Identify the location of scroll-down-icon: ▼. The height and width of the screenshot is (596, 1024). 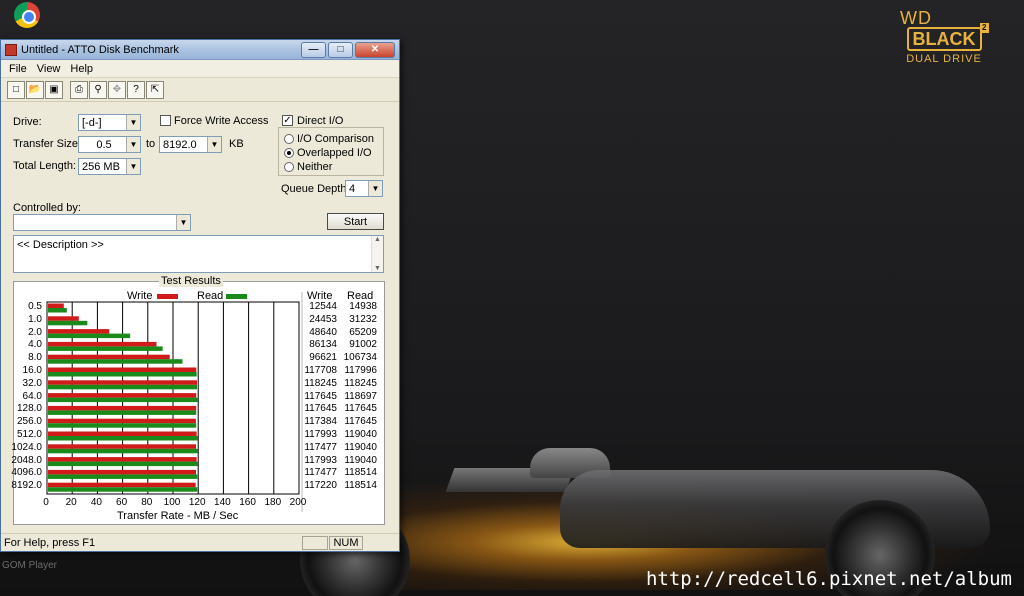
(377, 268).